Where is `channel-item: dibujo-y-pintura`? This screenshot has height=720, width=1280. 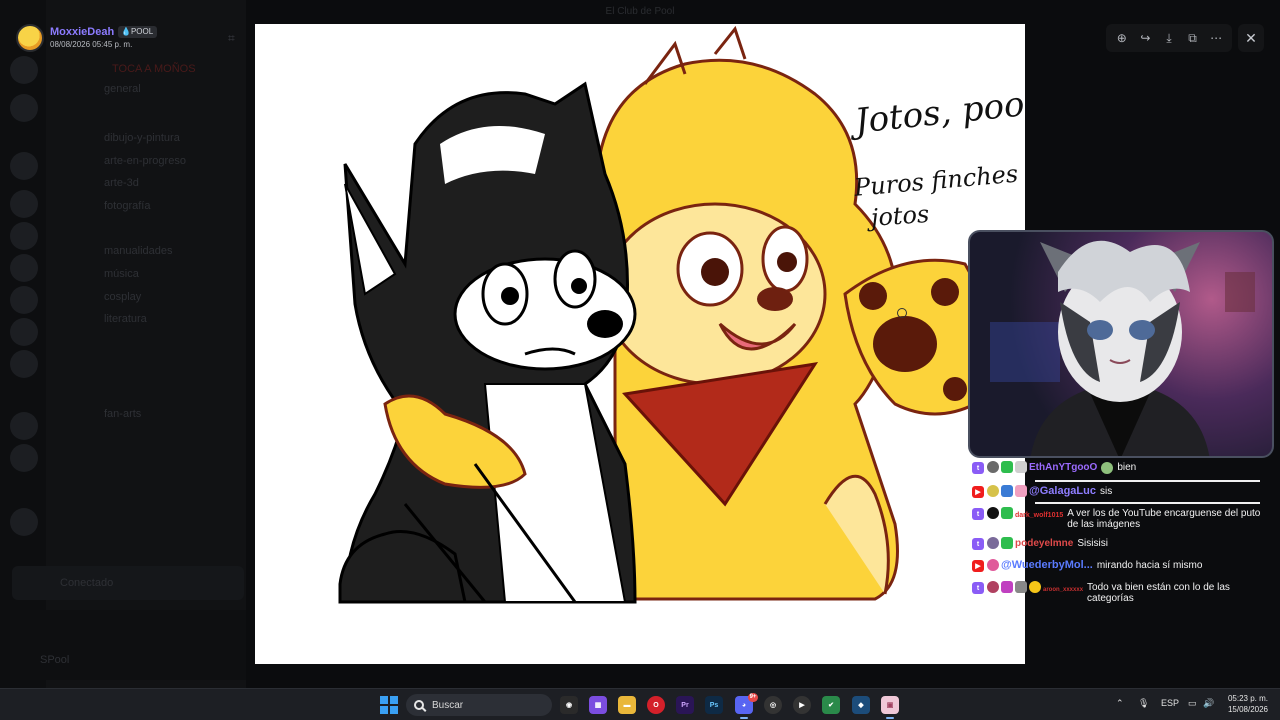 channel-item: dibujo-y-pintura is located at coordinates (142, 138).